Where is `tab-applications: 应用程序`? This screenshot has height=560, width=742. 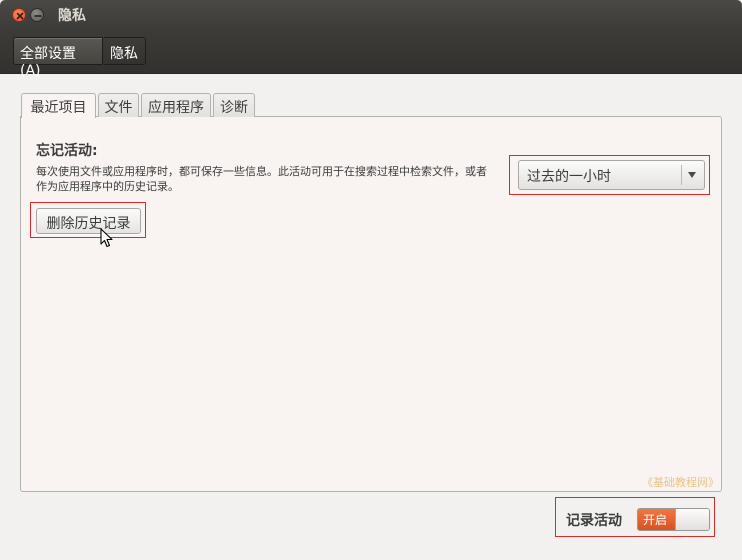 tab-applications: 应用程序 is located at coordinates (176, 105).